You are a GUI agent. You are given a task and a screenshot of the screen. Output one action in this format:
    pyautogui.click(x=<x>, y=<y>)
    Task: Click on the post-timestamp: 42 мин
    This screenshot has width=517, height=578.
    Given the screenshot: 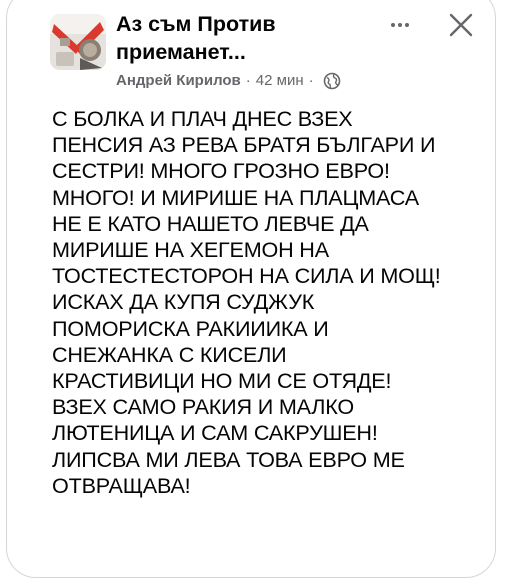 What is the action you would take?
    pyautogui.click(x=280, y=81)
    